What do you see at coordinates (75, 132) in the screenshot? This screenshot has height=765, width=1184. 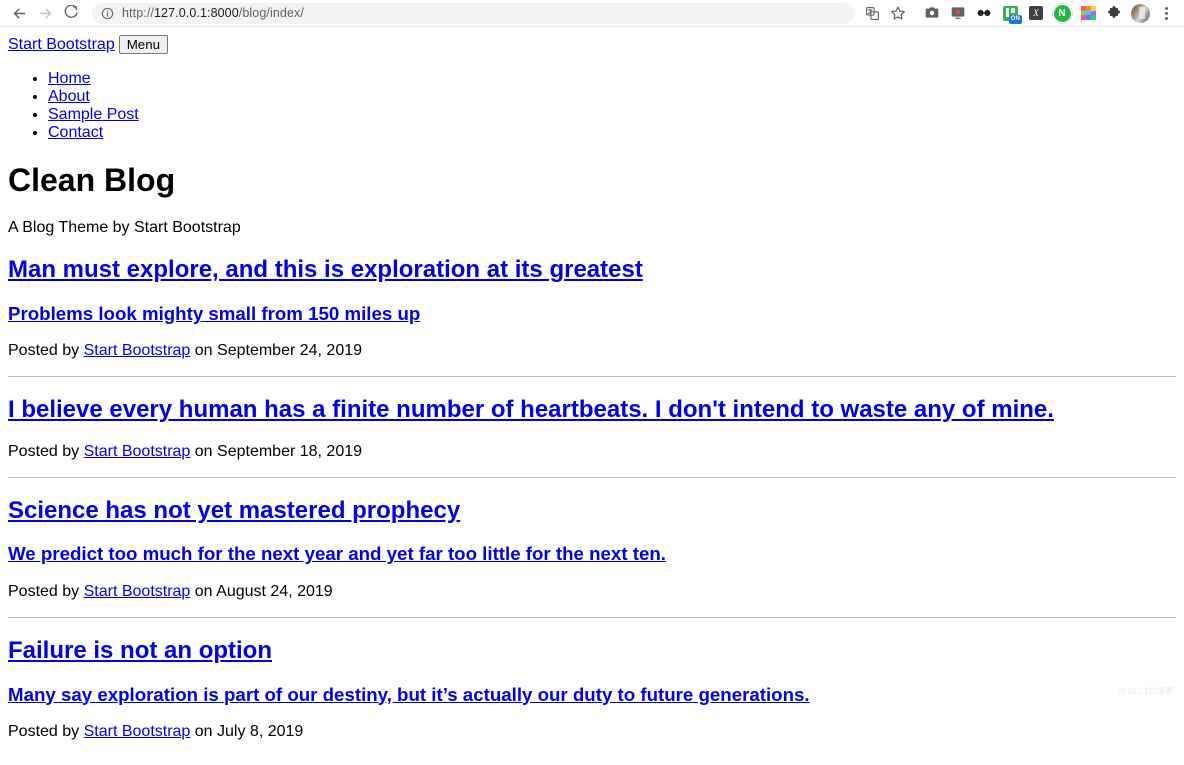 I see `nav-link-contact: Contact` at bounding box center [75, 132].